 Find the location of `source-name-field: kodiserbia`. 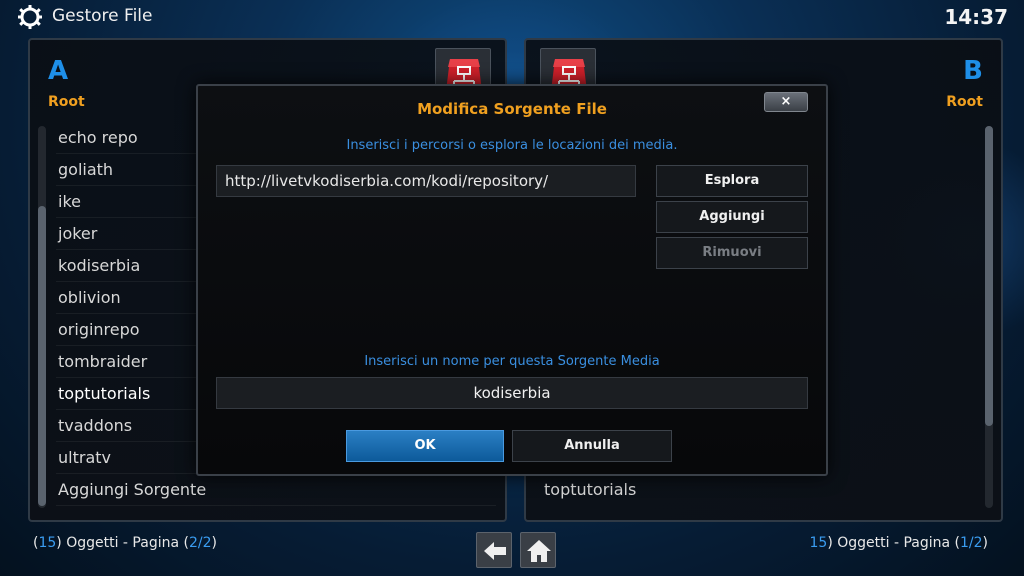

source-name-field: kodiserbia is located at coordinates (512, 393).